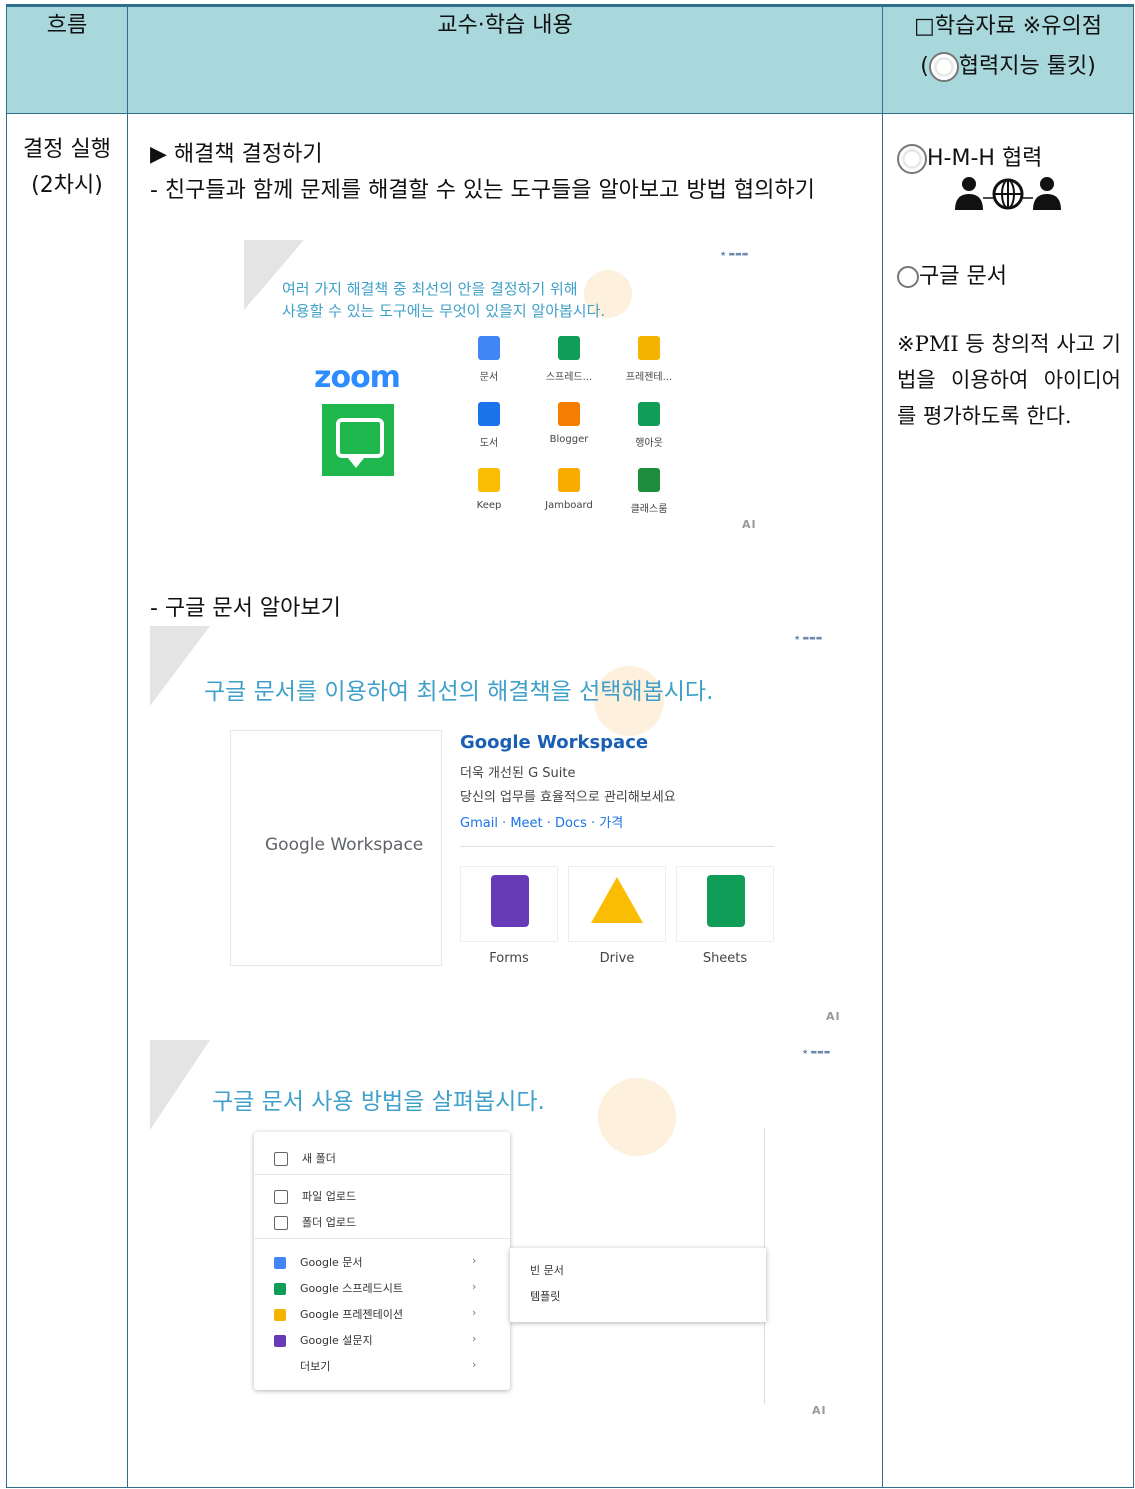 The image size is (1135, 1489). What do you see at coordinates (352, 1288) in the screenshot?
I see `menu-item-label: Google 스프레드시트` at bounding box center [352, 1288].